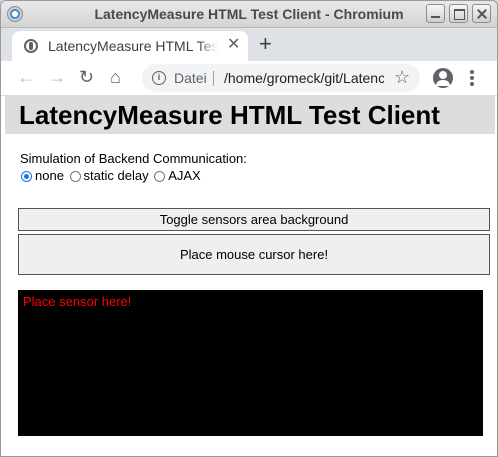  Describe the element at coordinates (86, 77) in the screenshot. I see `reload-button: ↻` at that location.